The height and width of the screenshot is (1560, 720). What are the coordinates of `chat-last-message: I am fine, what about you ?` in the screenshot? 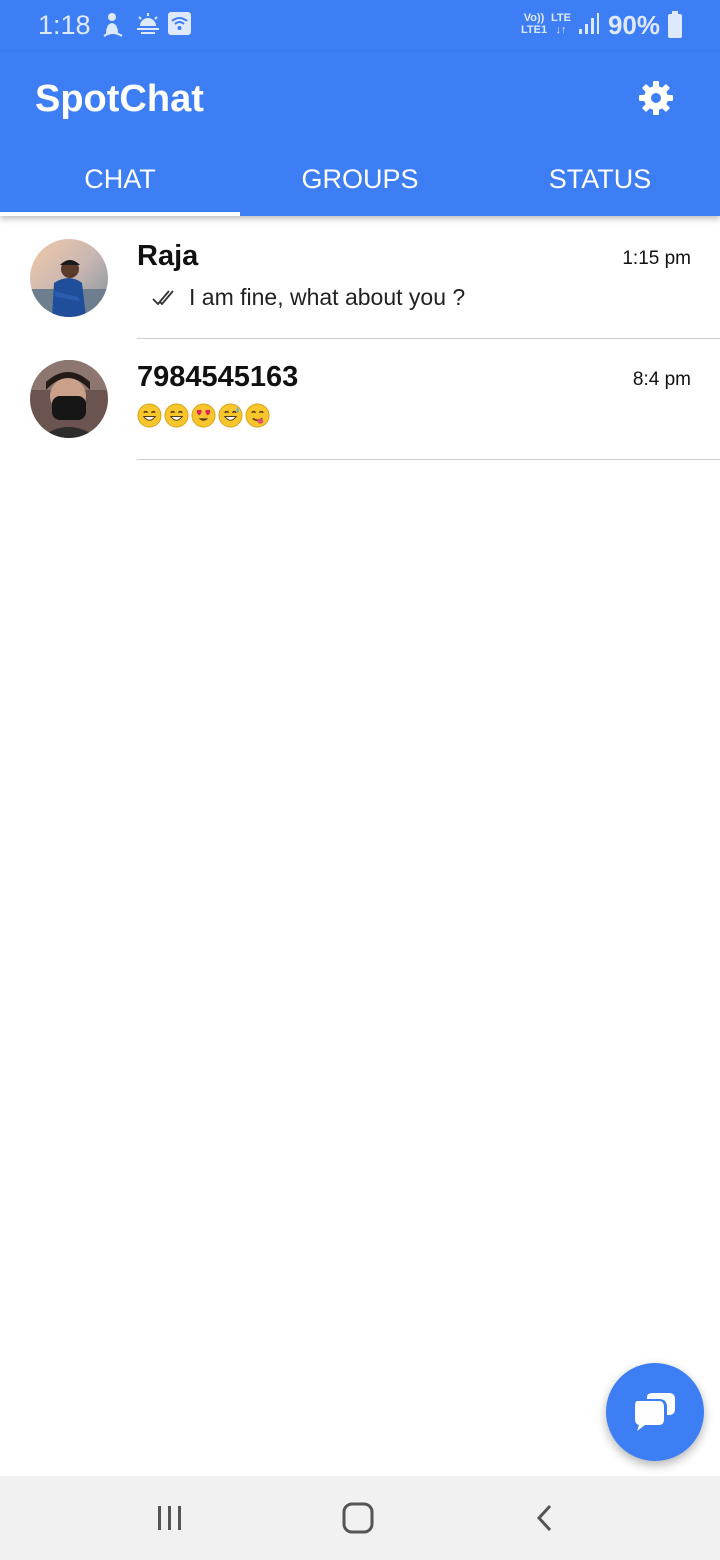 It's located at (301, 297).